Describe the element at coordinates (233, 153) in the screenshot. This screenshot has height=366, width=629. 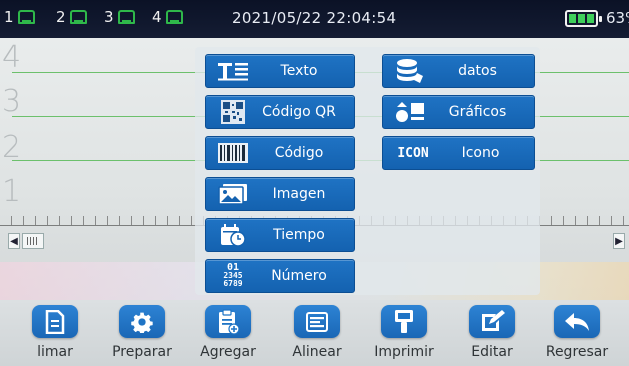
I see `barcode-icon` at that location.